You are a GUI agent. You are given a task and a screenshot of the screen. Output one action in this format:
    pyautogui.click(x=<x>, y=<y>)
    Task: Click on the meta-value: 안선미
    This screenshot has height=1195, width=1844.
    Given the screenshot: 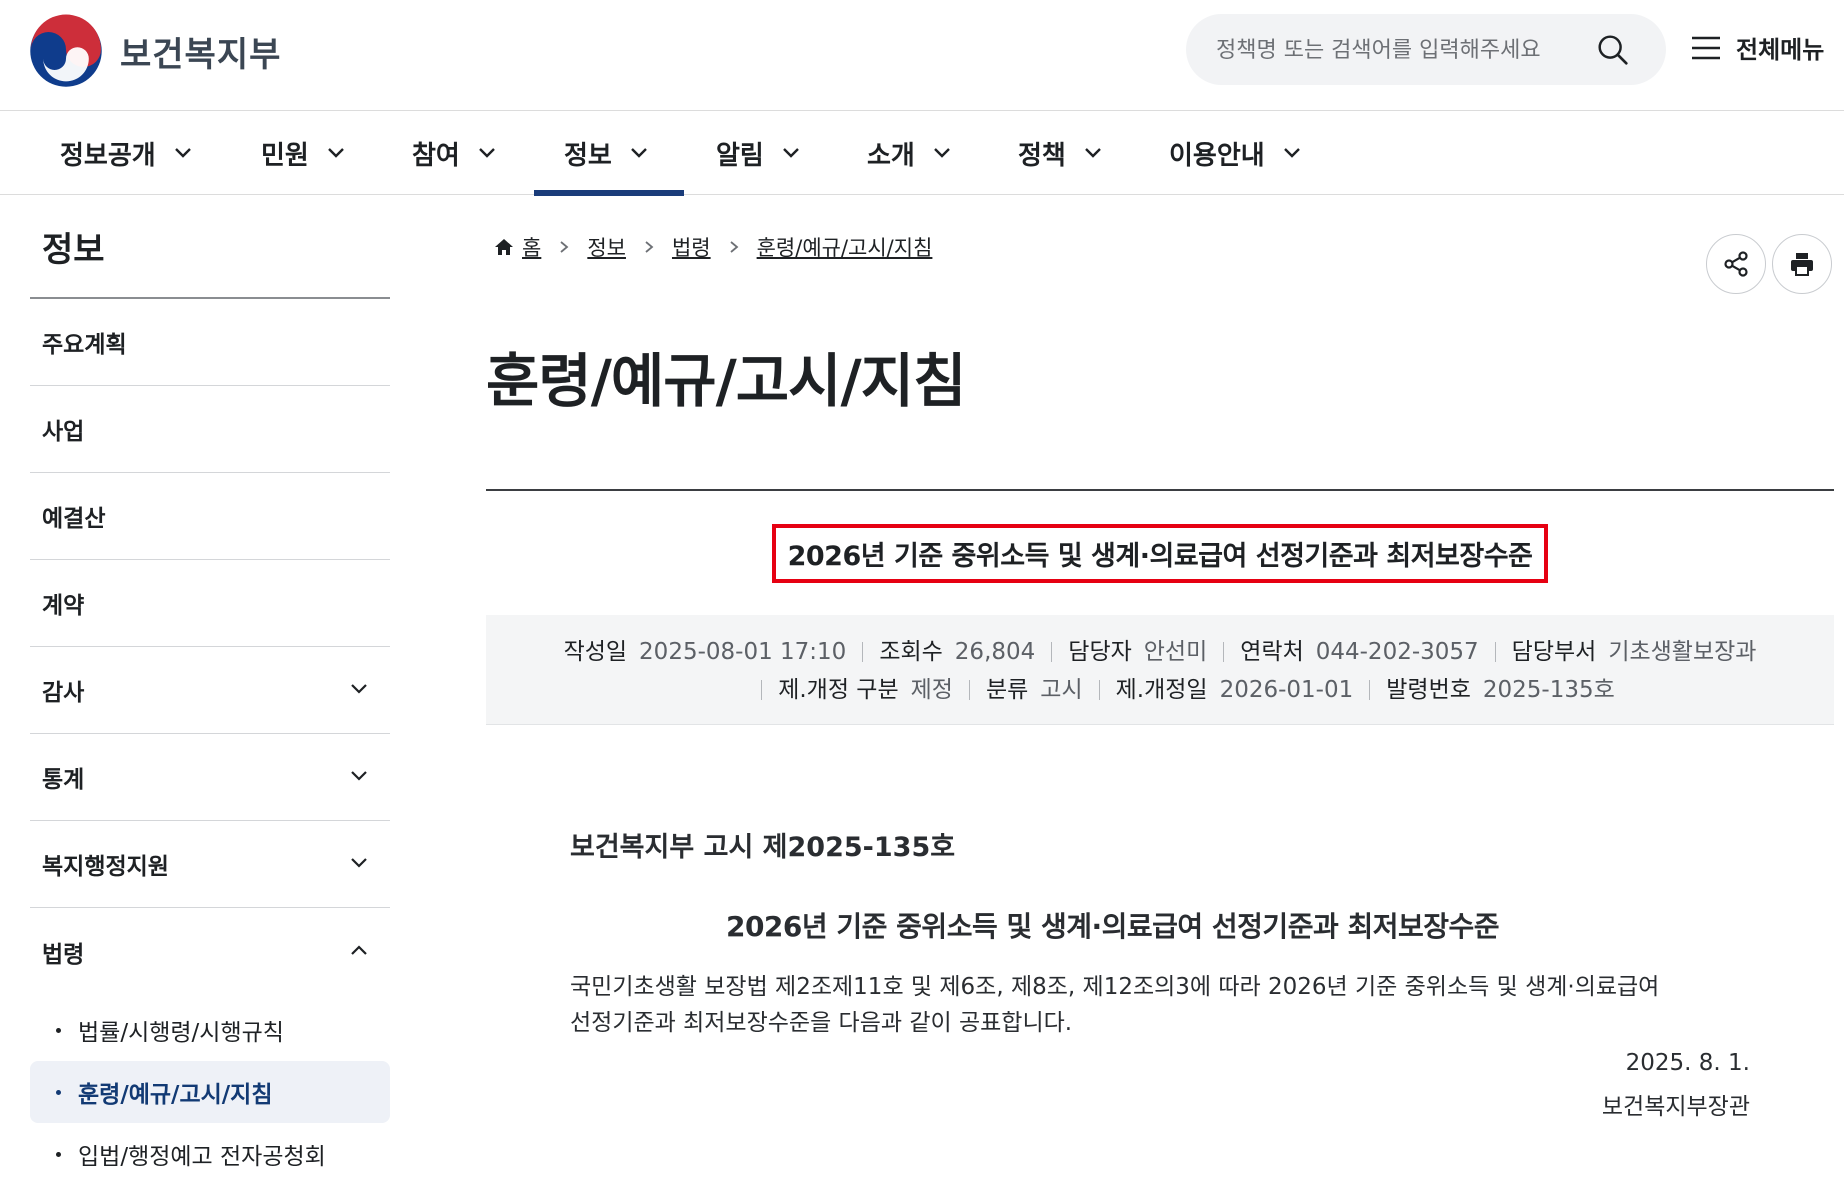 What is the action you would take?
    pyautogui.click(x=1175, y=652)
    